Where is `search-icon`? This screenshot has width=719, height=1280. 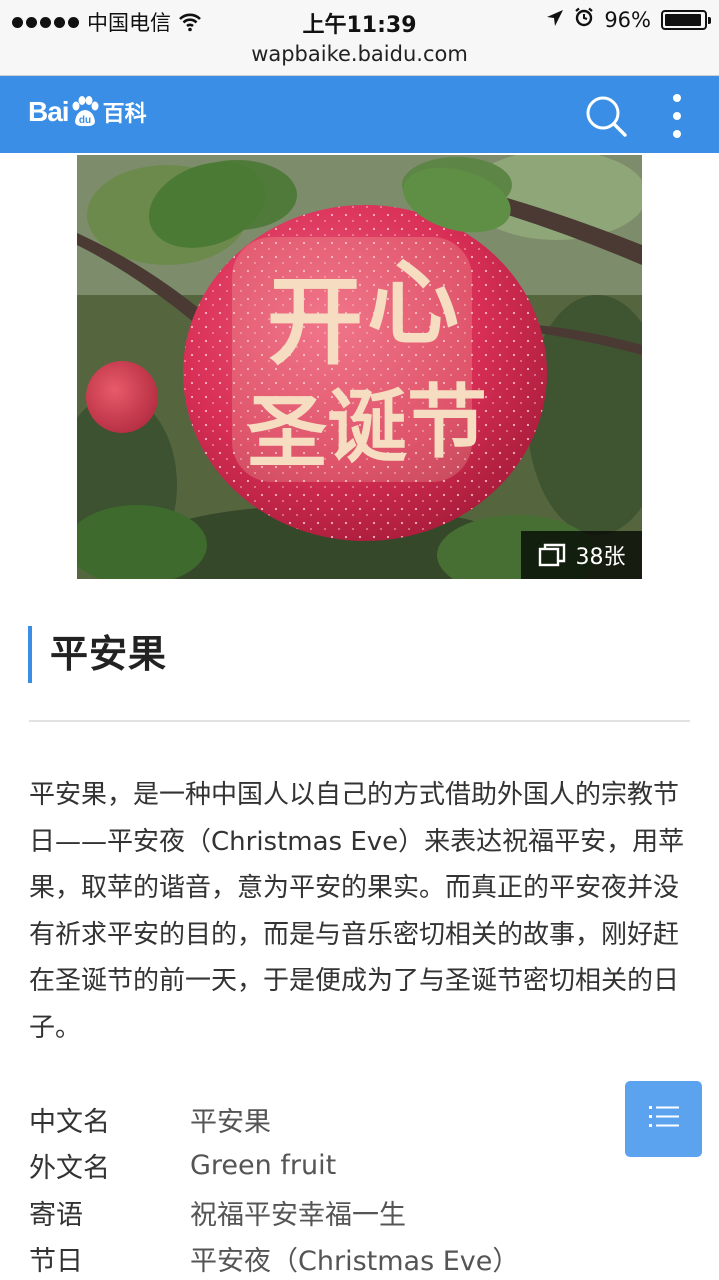
search-icon is located at coordinates (606, 116).